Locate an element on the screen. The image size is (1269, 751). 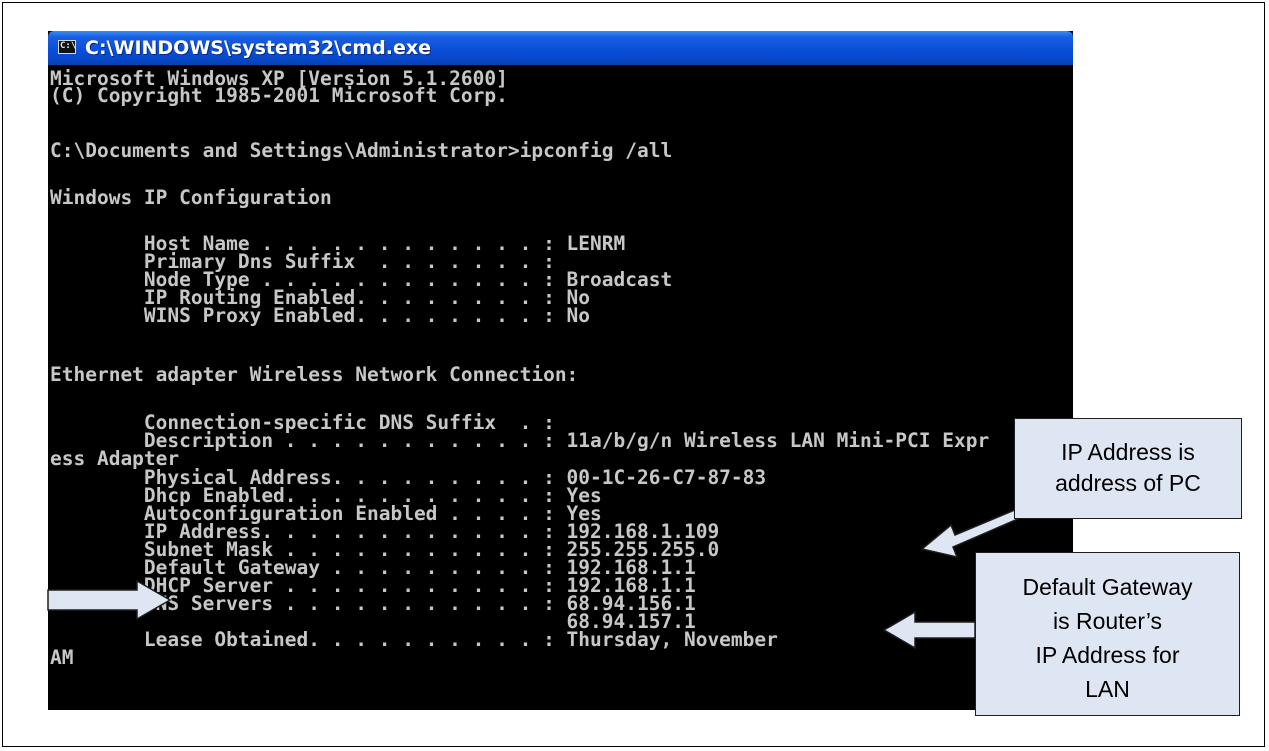
console-line: Windows IP Configuration is located at coordinates (191, 197).